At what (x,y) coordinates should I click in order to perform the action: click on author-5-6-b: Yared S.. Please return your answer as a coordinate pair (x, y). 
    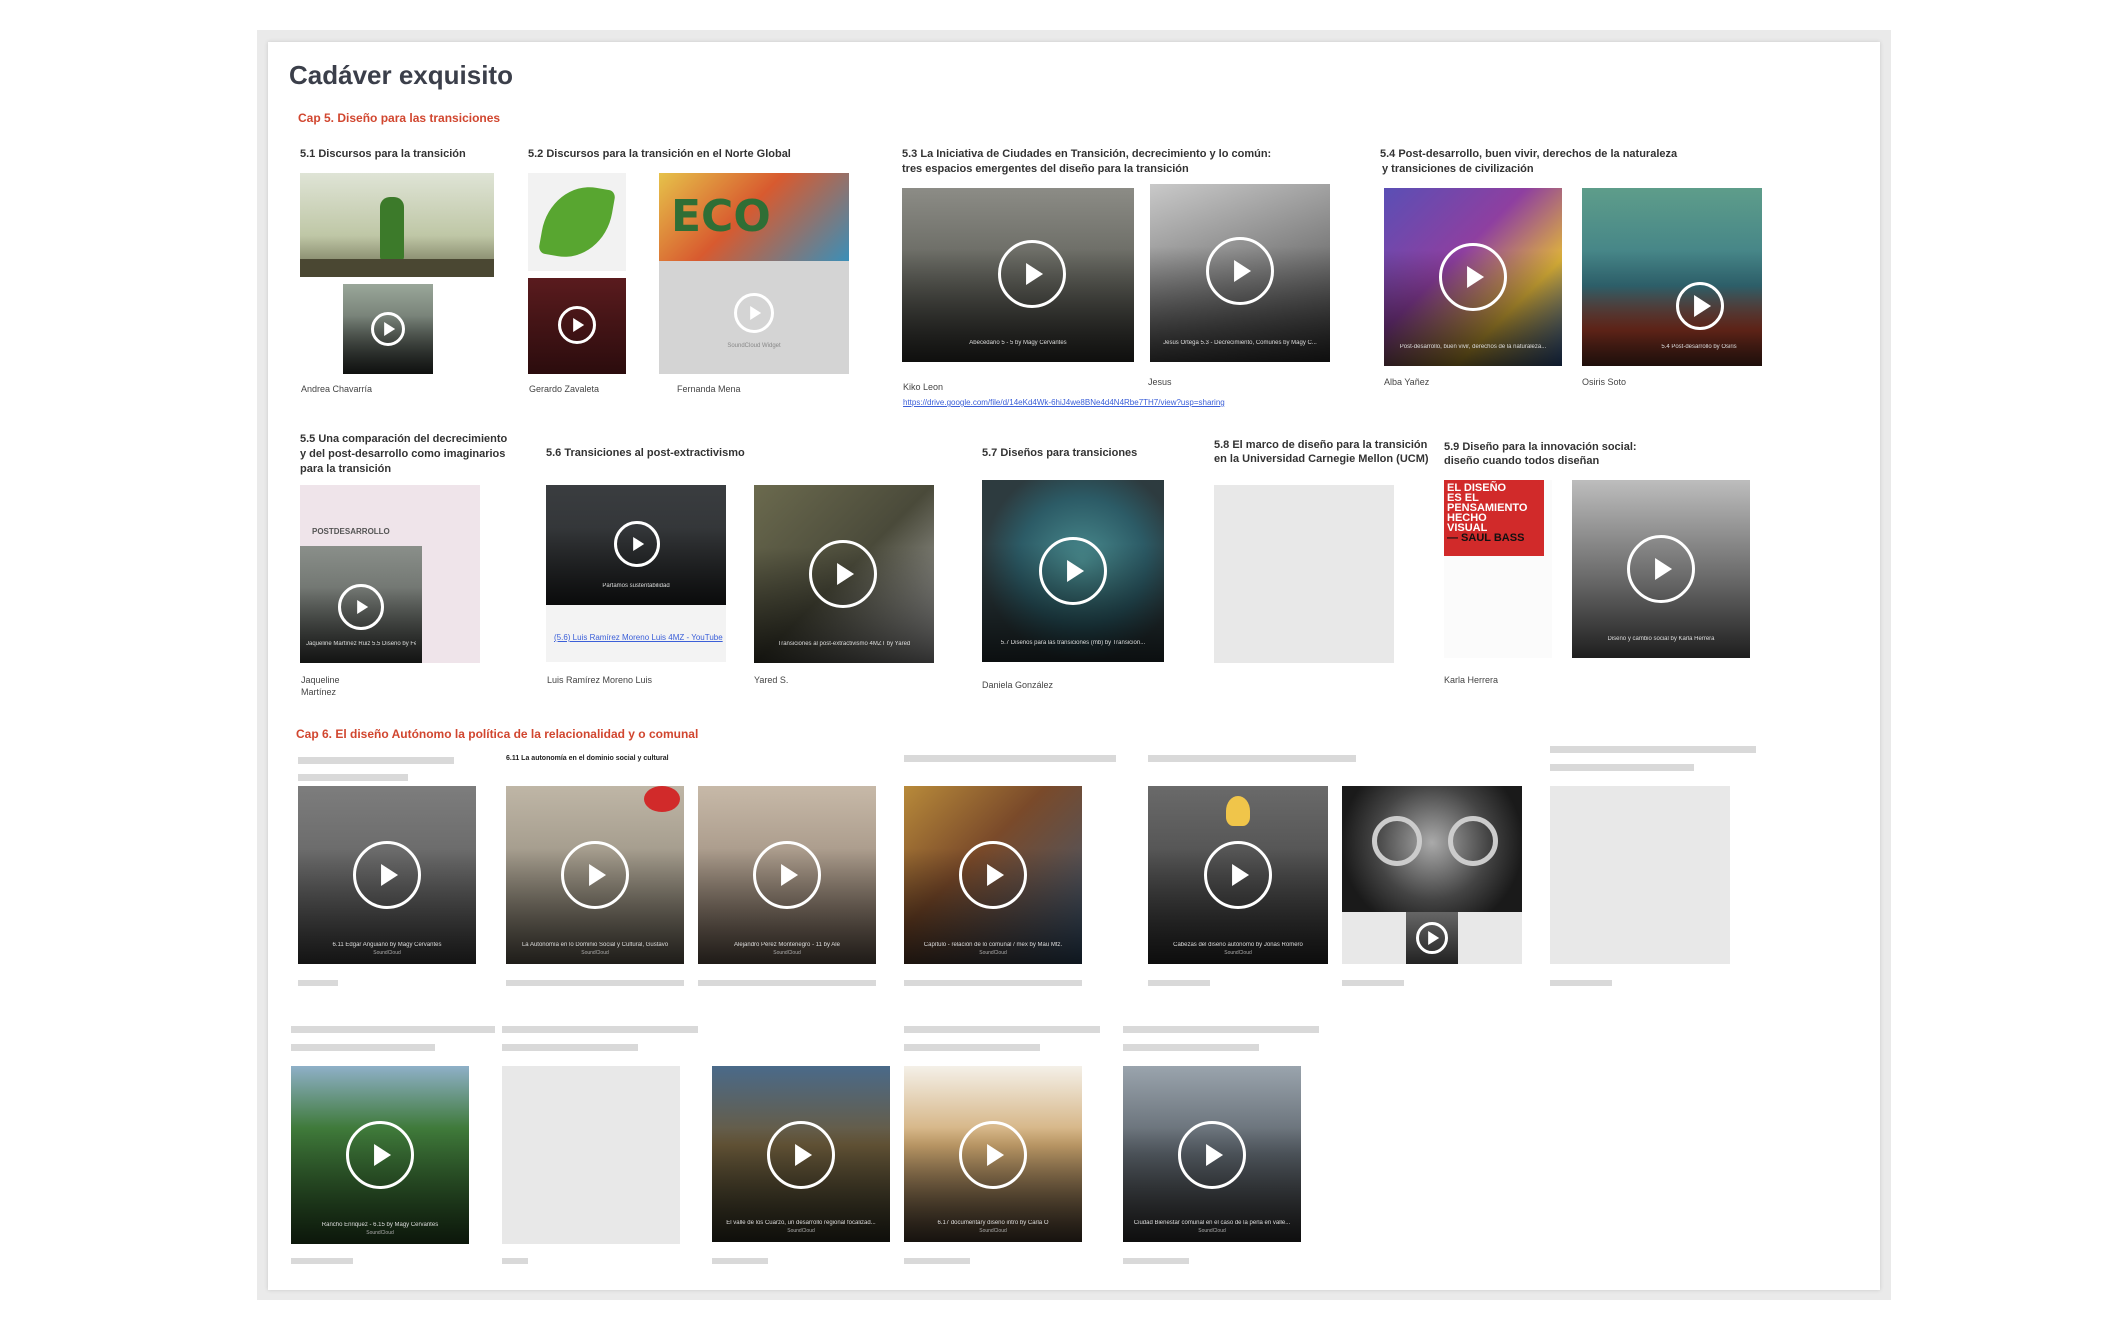
    Looking at the image, I should click on (771, 680).